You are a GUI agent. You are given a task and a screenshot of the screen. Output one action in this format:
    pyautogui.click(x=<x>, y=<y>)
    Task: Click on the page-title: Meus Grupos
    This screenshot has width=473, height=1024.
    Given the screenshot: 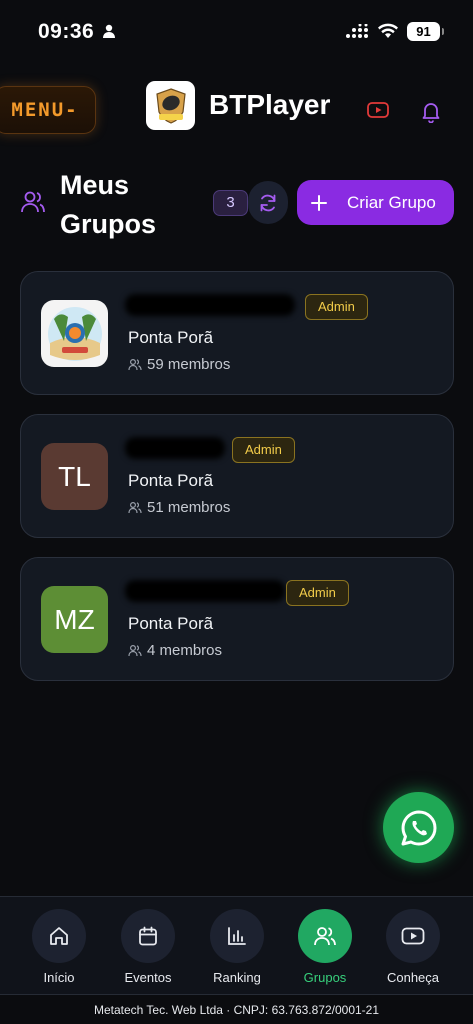 What is the action you would take?
    pyautogui.click(x=108, y=204)
    